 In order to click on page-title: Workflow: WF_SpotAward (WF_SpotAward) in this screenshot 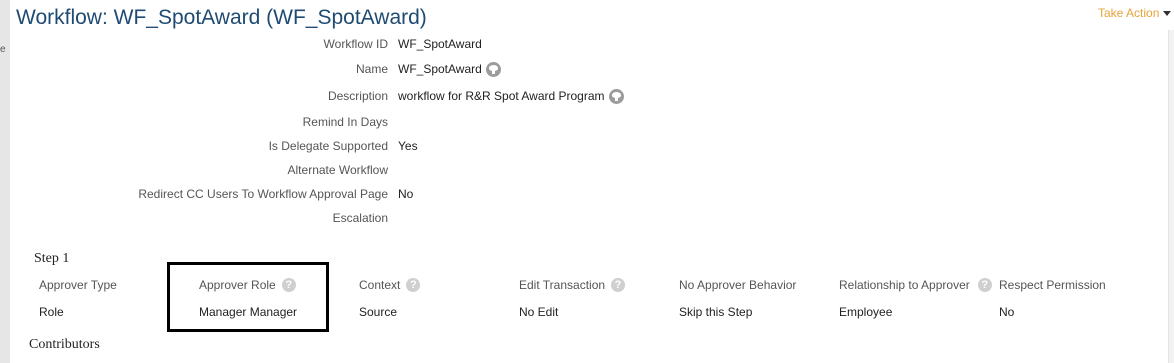, I will do `click(221, 17)`.